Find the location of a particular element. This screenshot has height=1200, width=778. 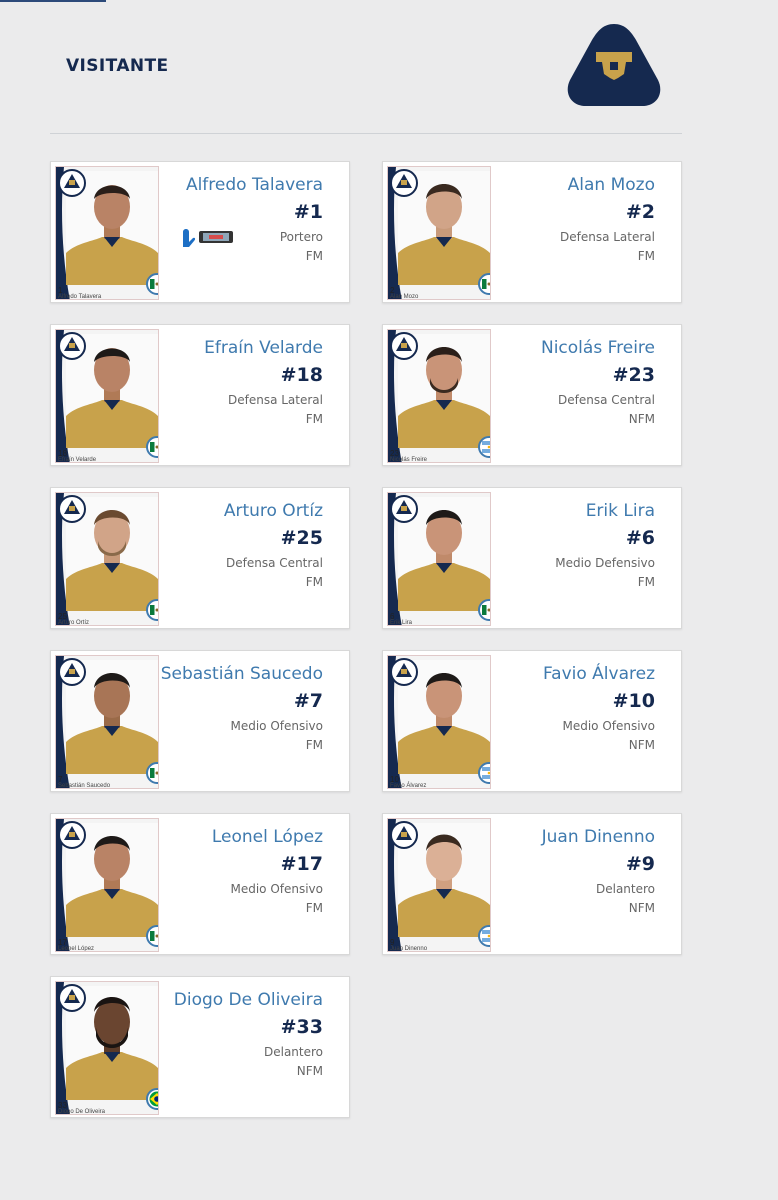

sticker-name: Diogo De Oliveira is located at coordinates (82, 1112).